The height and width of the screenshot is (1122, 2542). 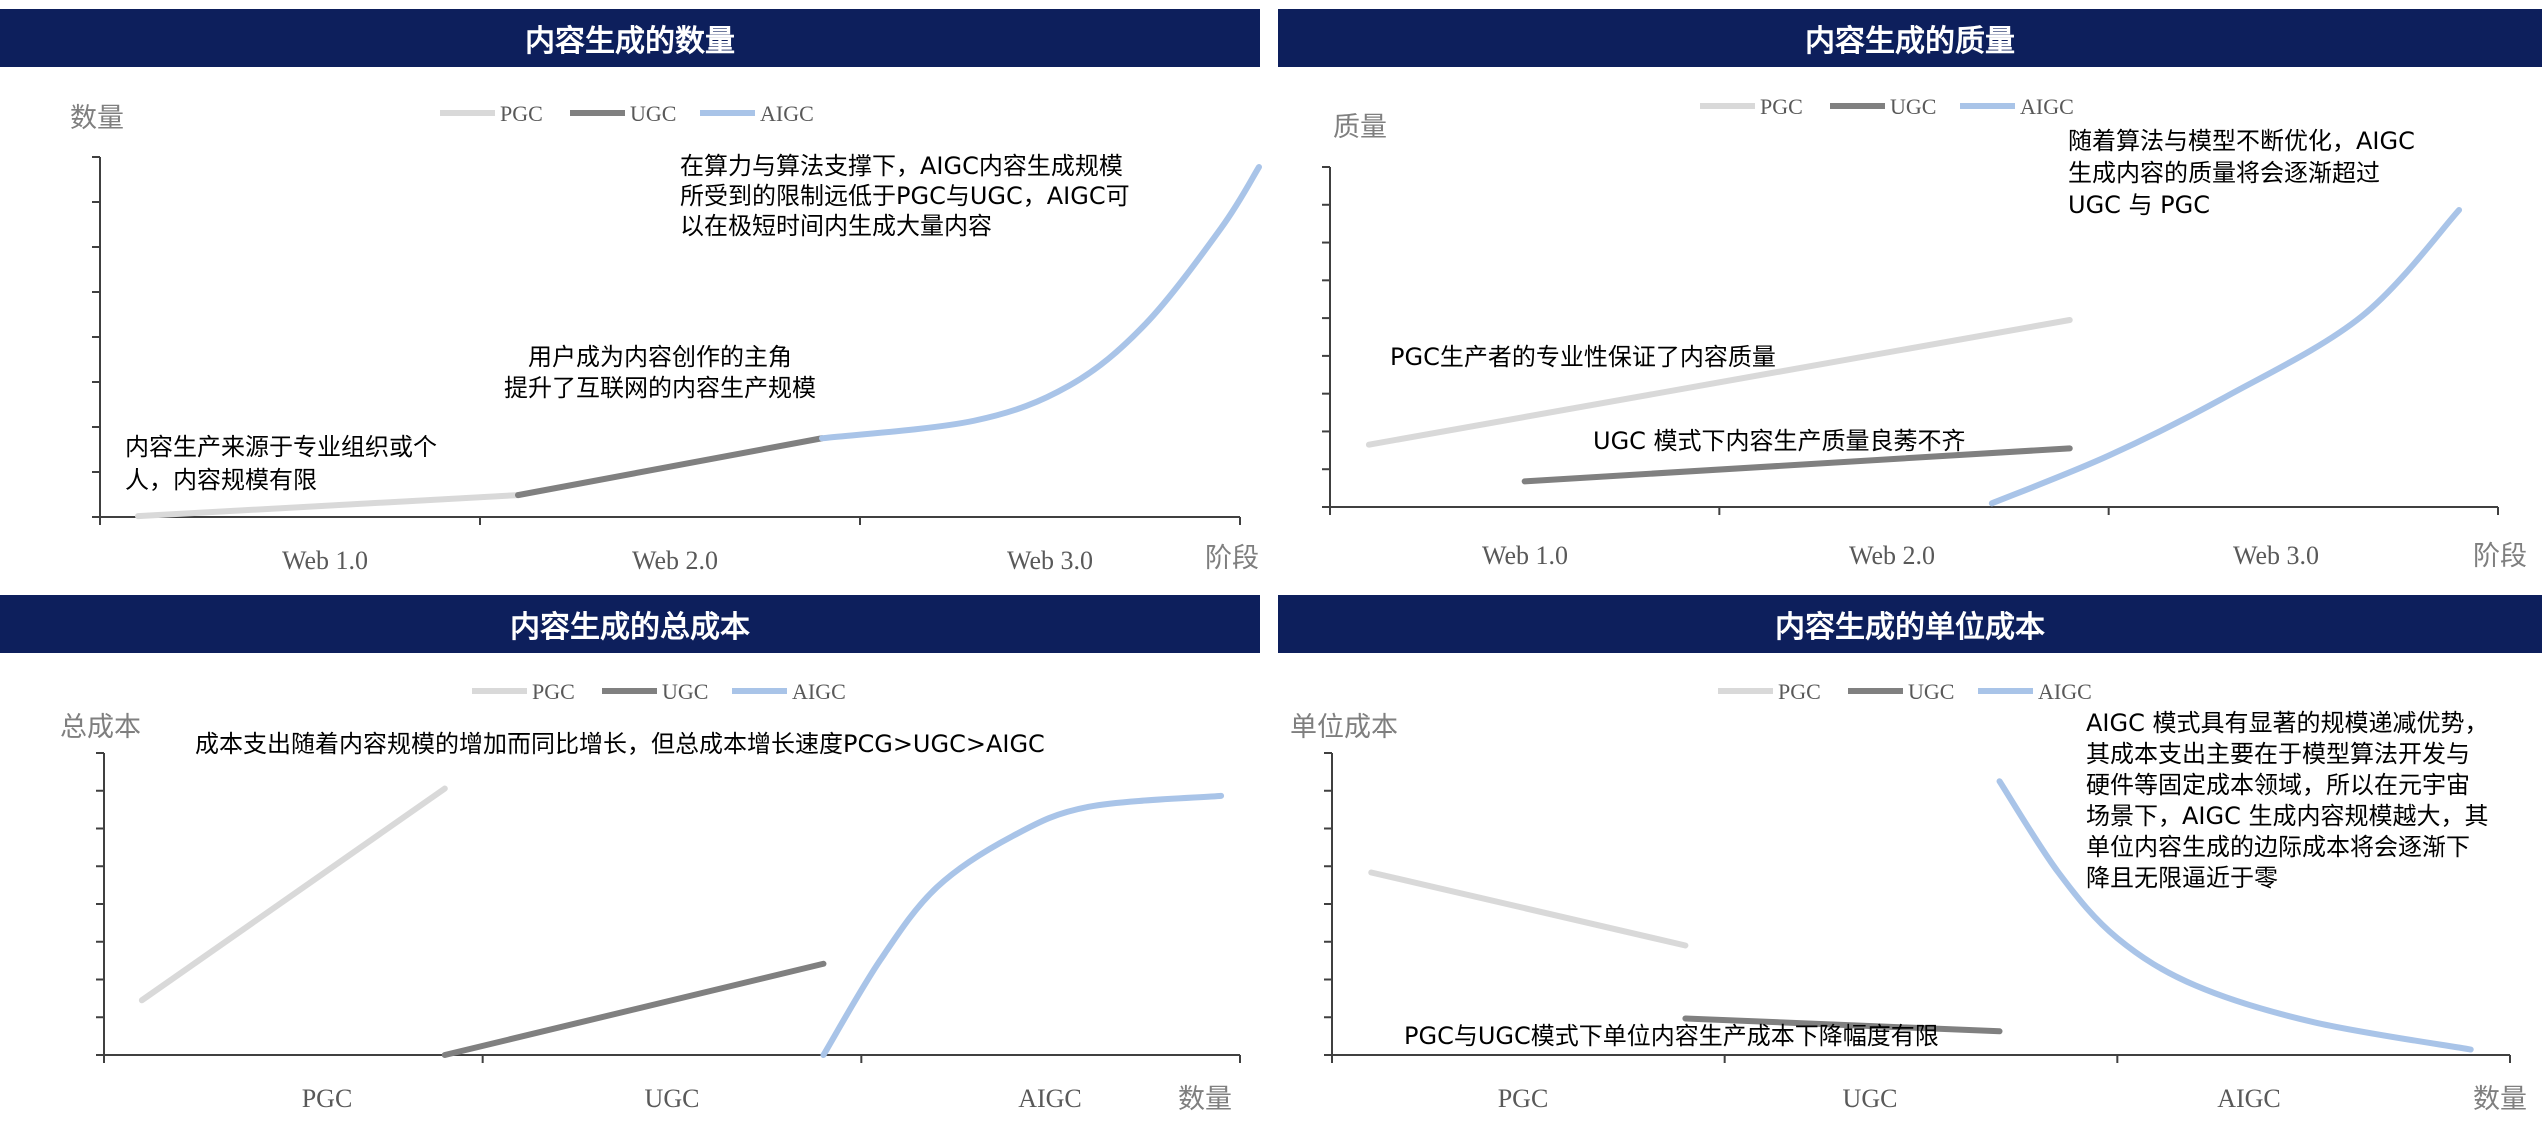 I want to click on annotation-text: AIGC 模式具有显著的规模递减优势，, so click(x=2287, y=723).